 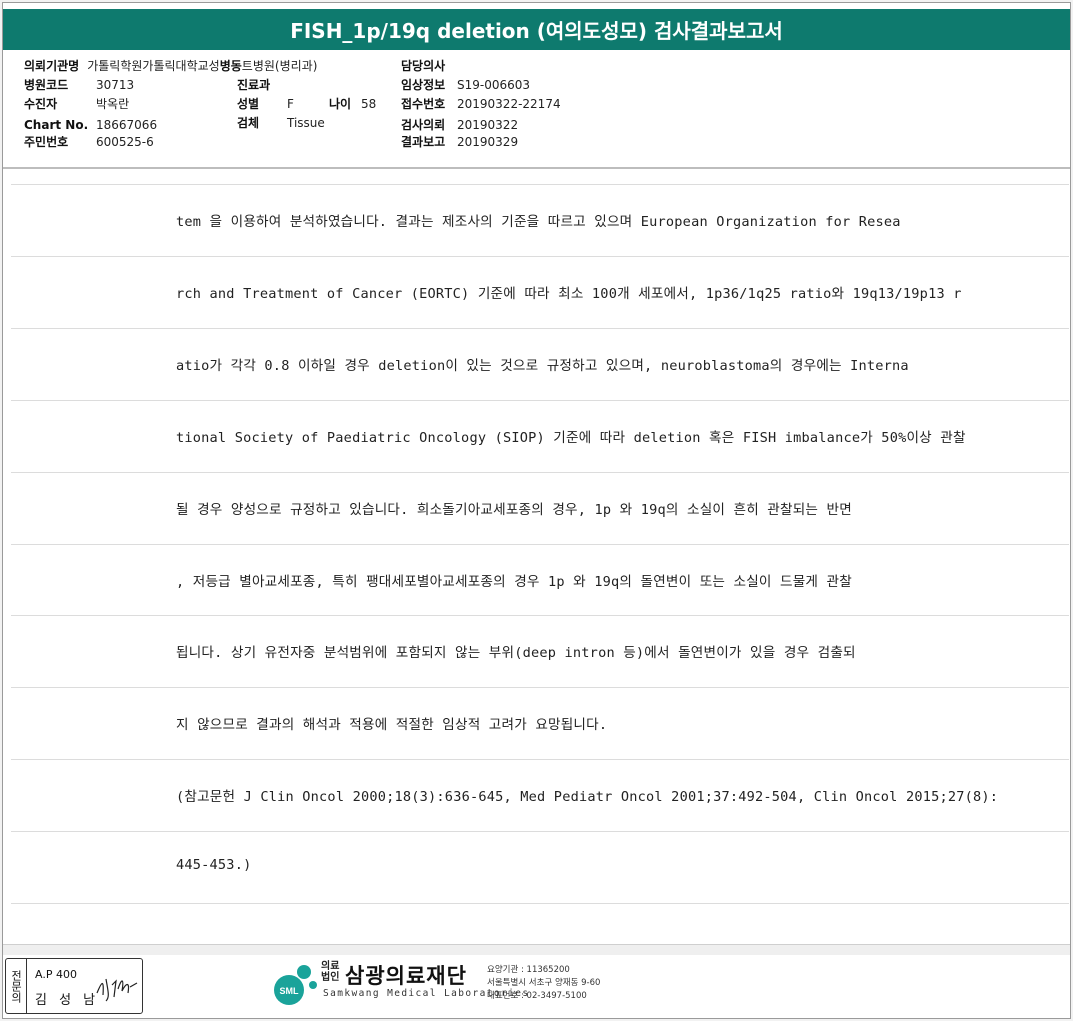 I want to click on header-institution: 의뢰기관명 가톨릭학원가톨릭대학교성병동트병원(병리과), so click(x=171, y=66).